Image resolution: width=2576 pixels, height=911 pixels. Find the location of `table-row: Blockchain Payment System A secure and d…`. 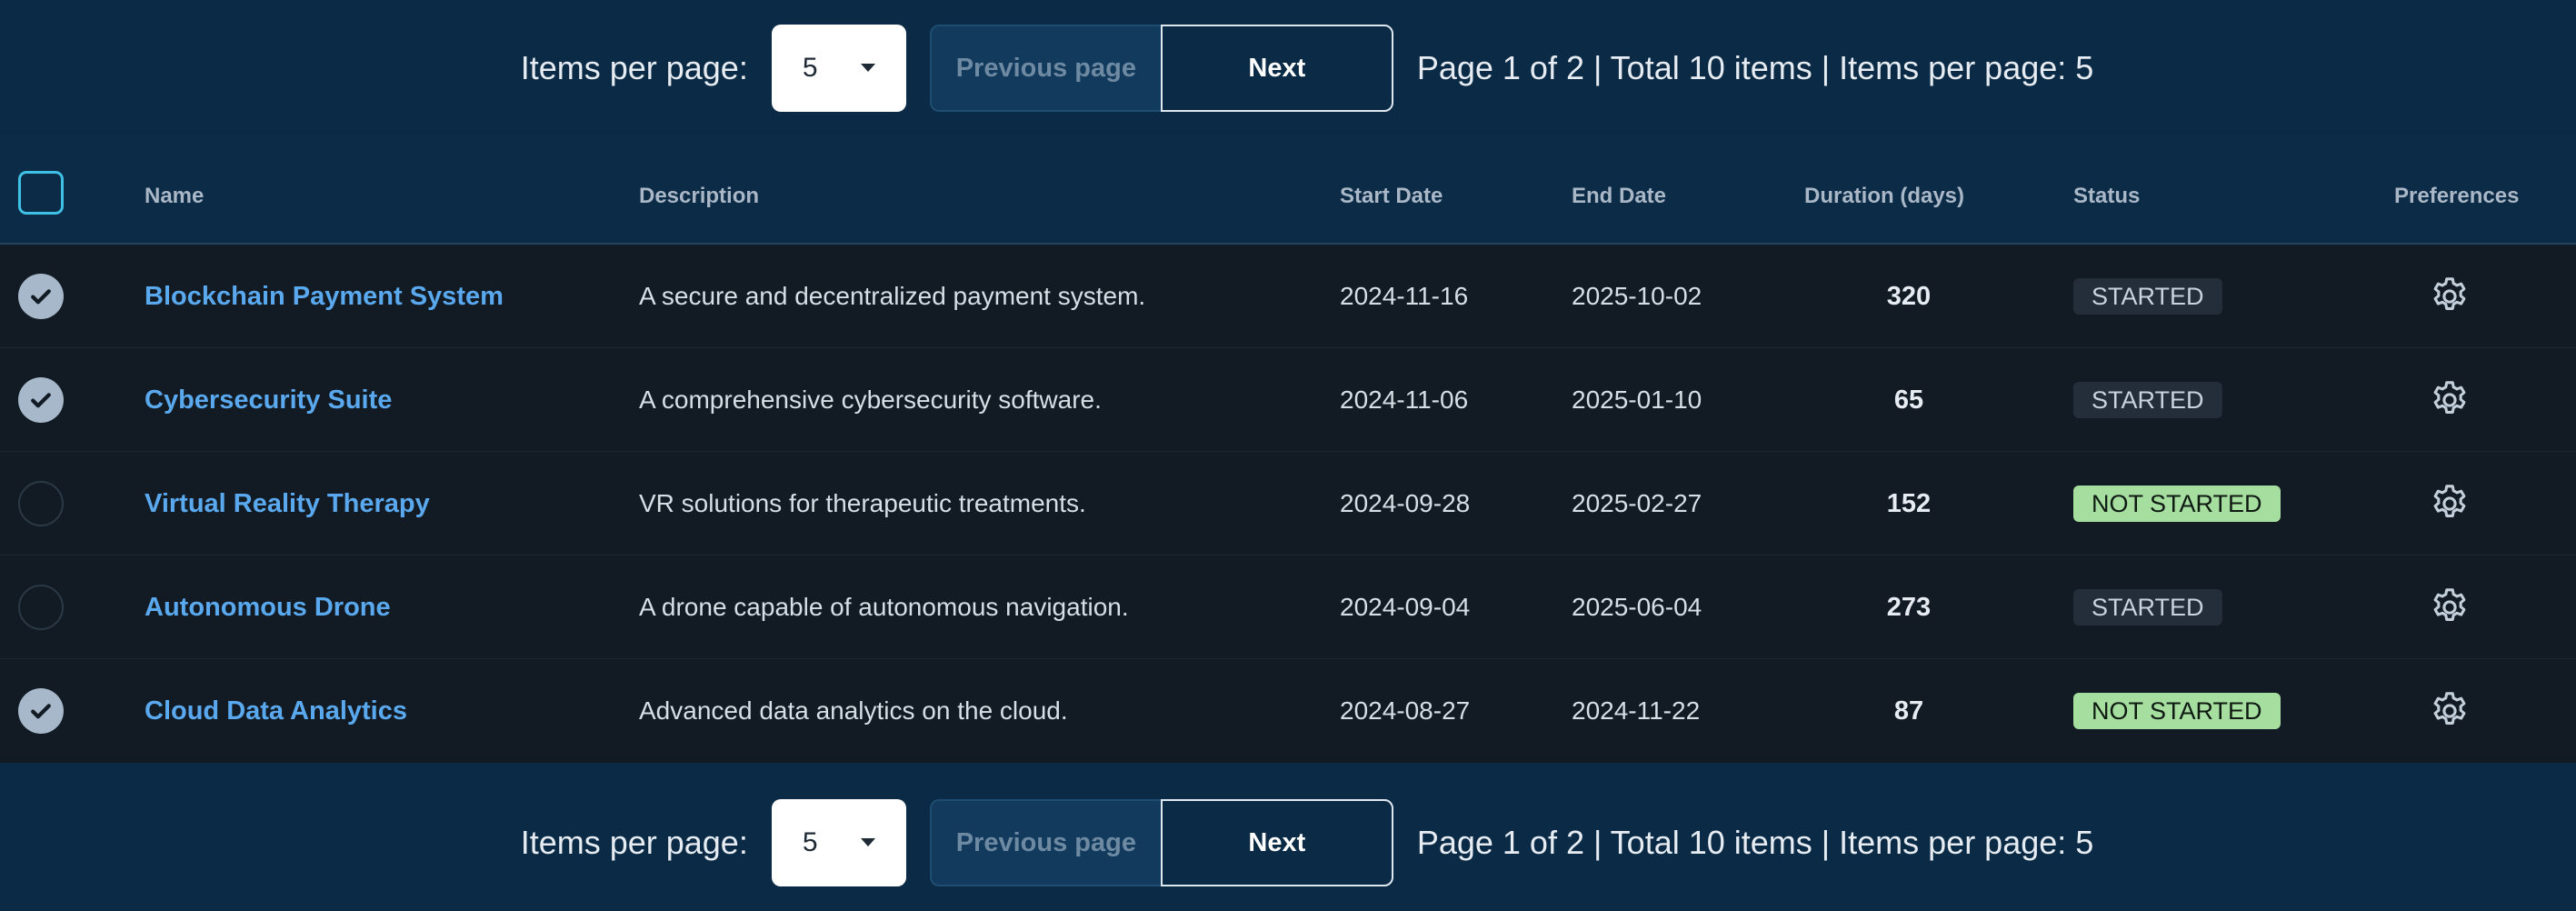

table-row: Blockchain Payment System A secure and d… is located at coordinates (1288, 296).